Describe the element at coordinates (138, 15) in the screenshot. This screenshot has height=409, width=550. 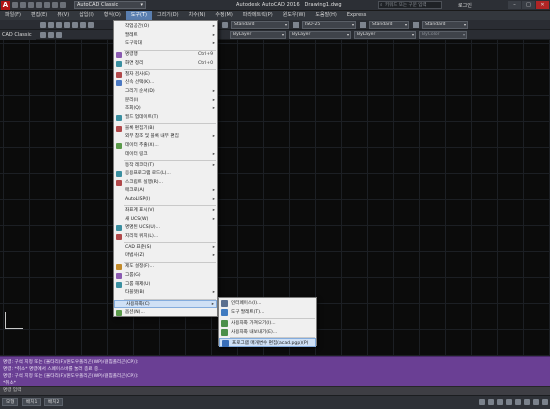
I see `menu-tools: 도구(T)` at that location.